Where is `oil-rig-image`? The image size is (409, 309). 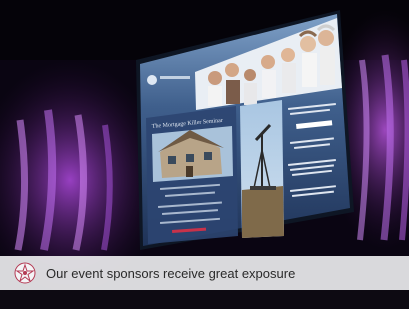
oil-rig-image is located at coordinates (262, 169).